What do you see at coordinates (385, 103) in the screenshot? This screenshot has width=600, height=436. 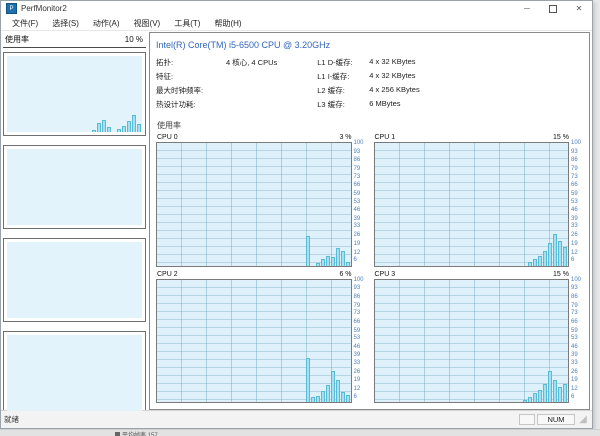 I see `info-value: 6 MBytes` at bounding box center [385, 103].